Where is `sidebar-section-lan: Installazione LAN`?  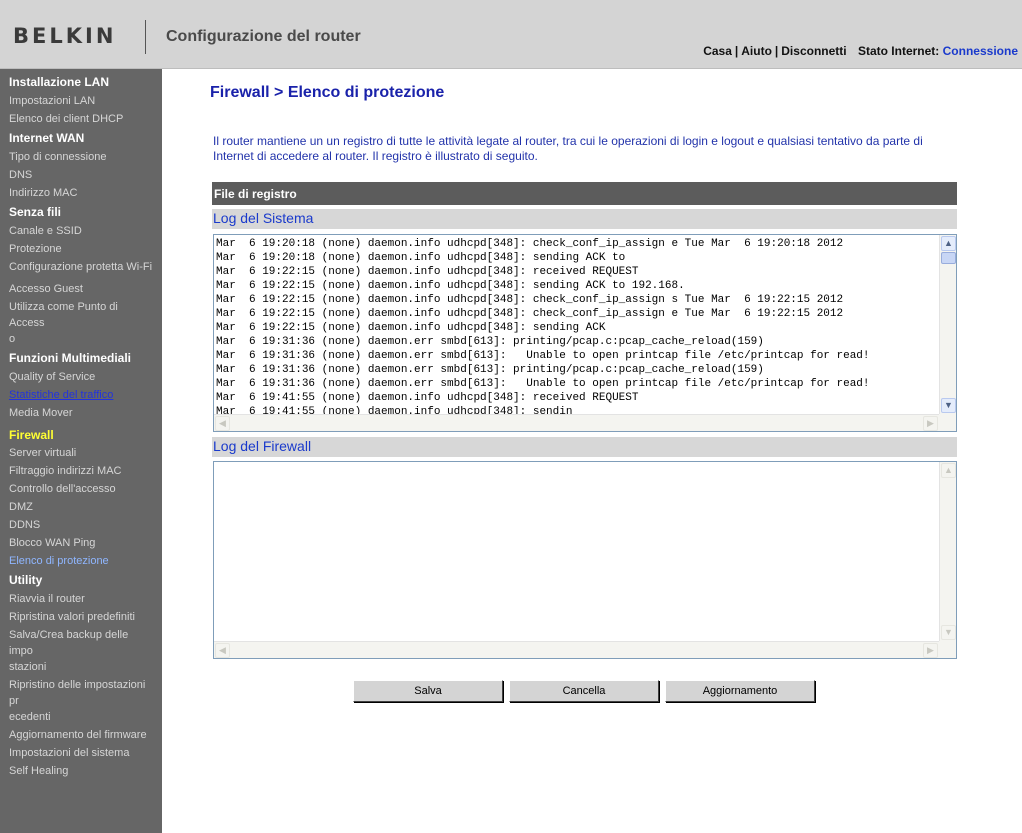 sidebar-section-lan: Installazione LAN is located at coordinates (59, 82).